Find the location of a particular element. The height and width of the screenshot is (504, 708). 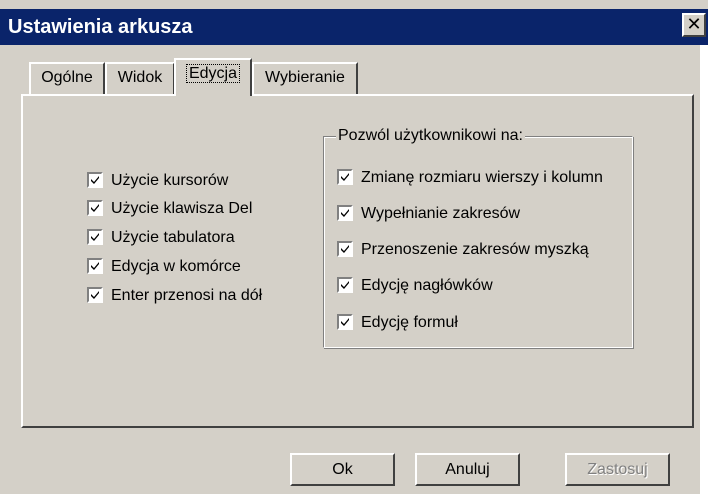

tab-wybieranie: Wybieranie is located at coordinates (305, 78).